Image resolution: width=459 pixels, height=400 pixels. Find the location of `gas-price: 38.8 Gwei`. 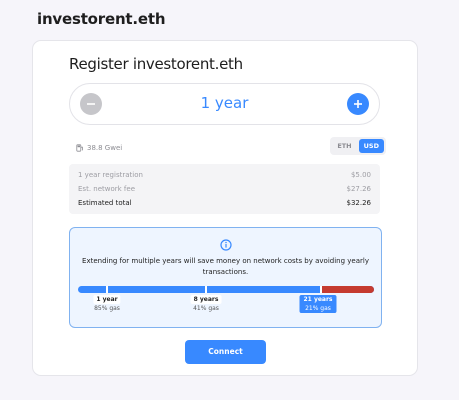

gas-price: 38.8 Gwei is located at coordinates (99, 148).